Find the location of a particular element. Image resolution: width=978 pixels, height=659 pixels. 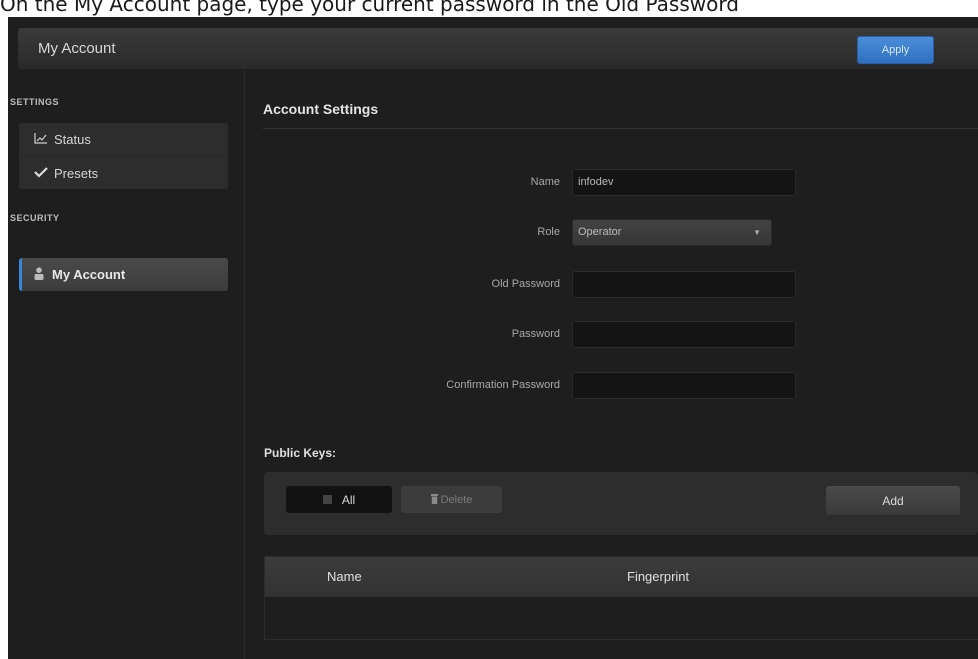

sidebar-item-status: Status is located at coordinates (123, 139).